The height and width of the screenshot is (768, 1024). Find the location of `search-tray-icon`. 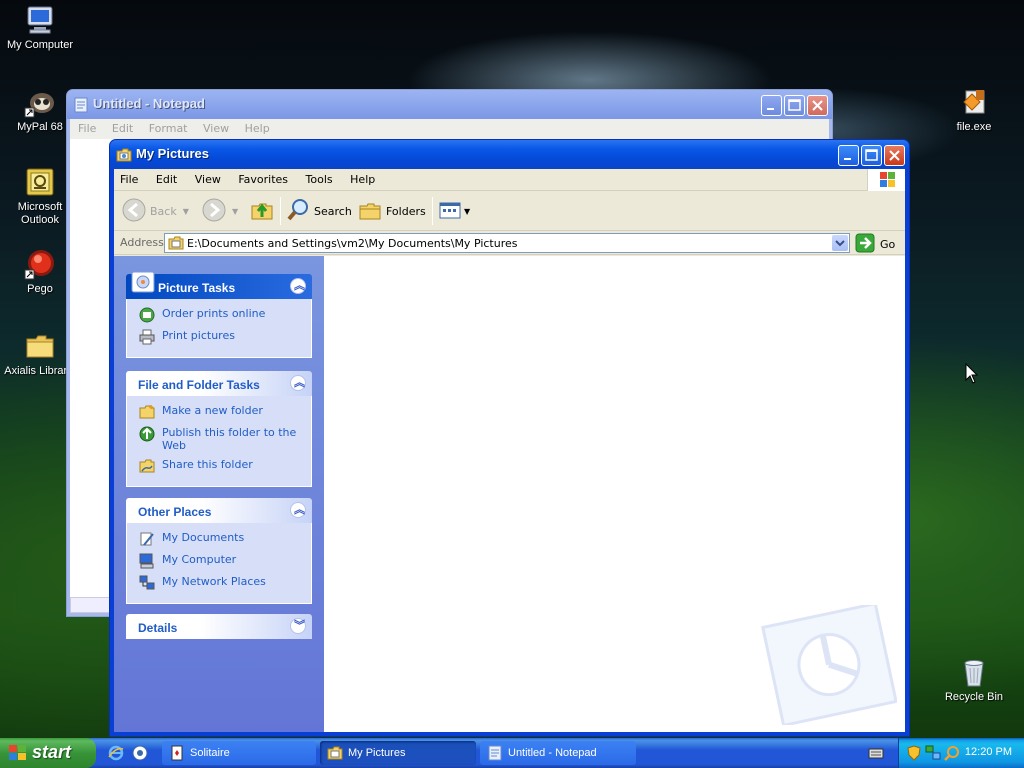

search-tray-icon is located at coordinates (952, 754).